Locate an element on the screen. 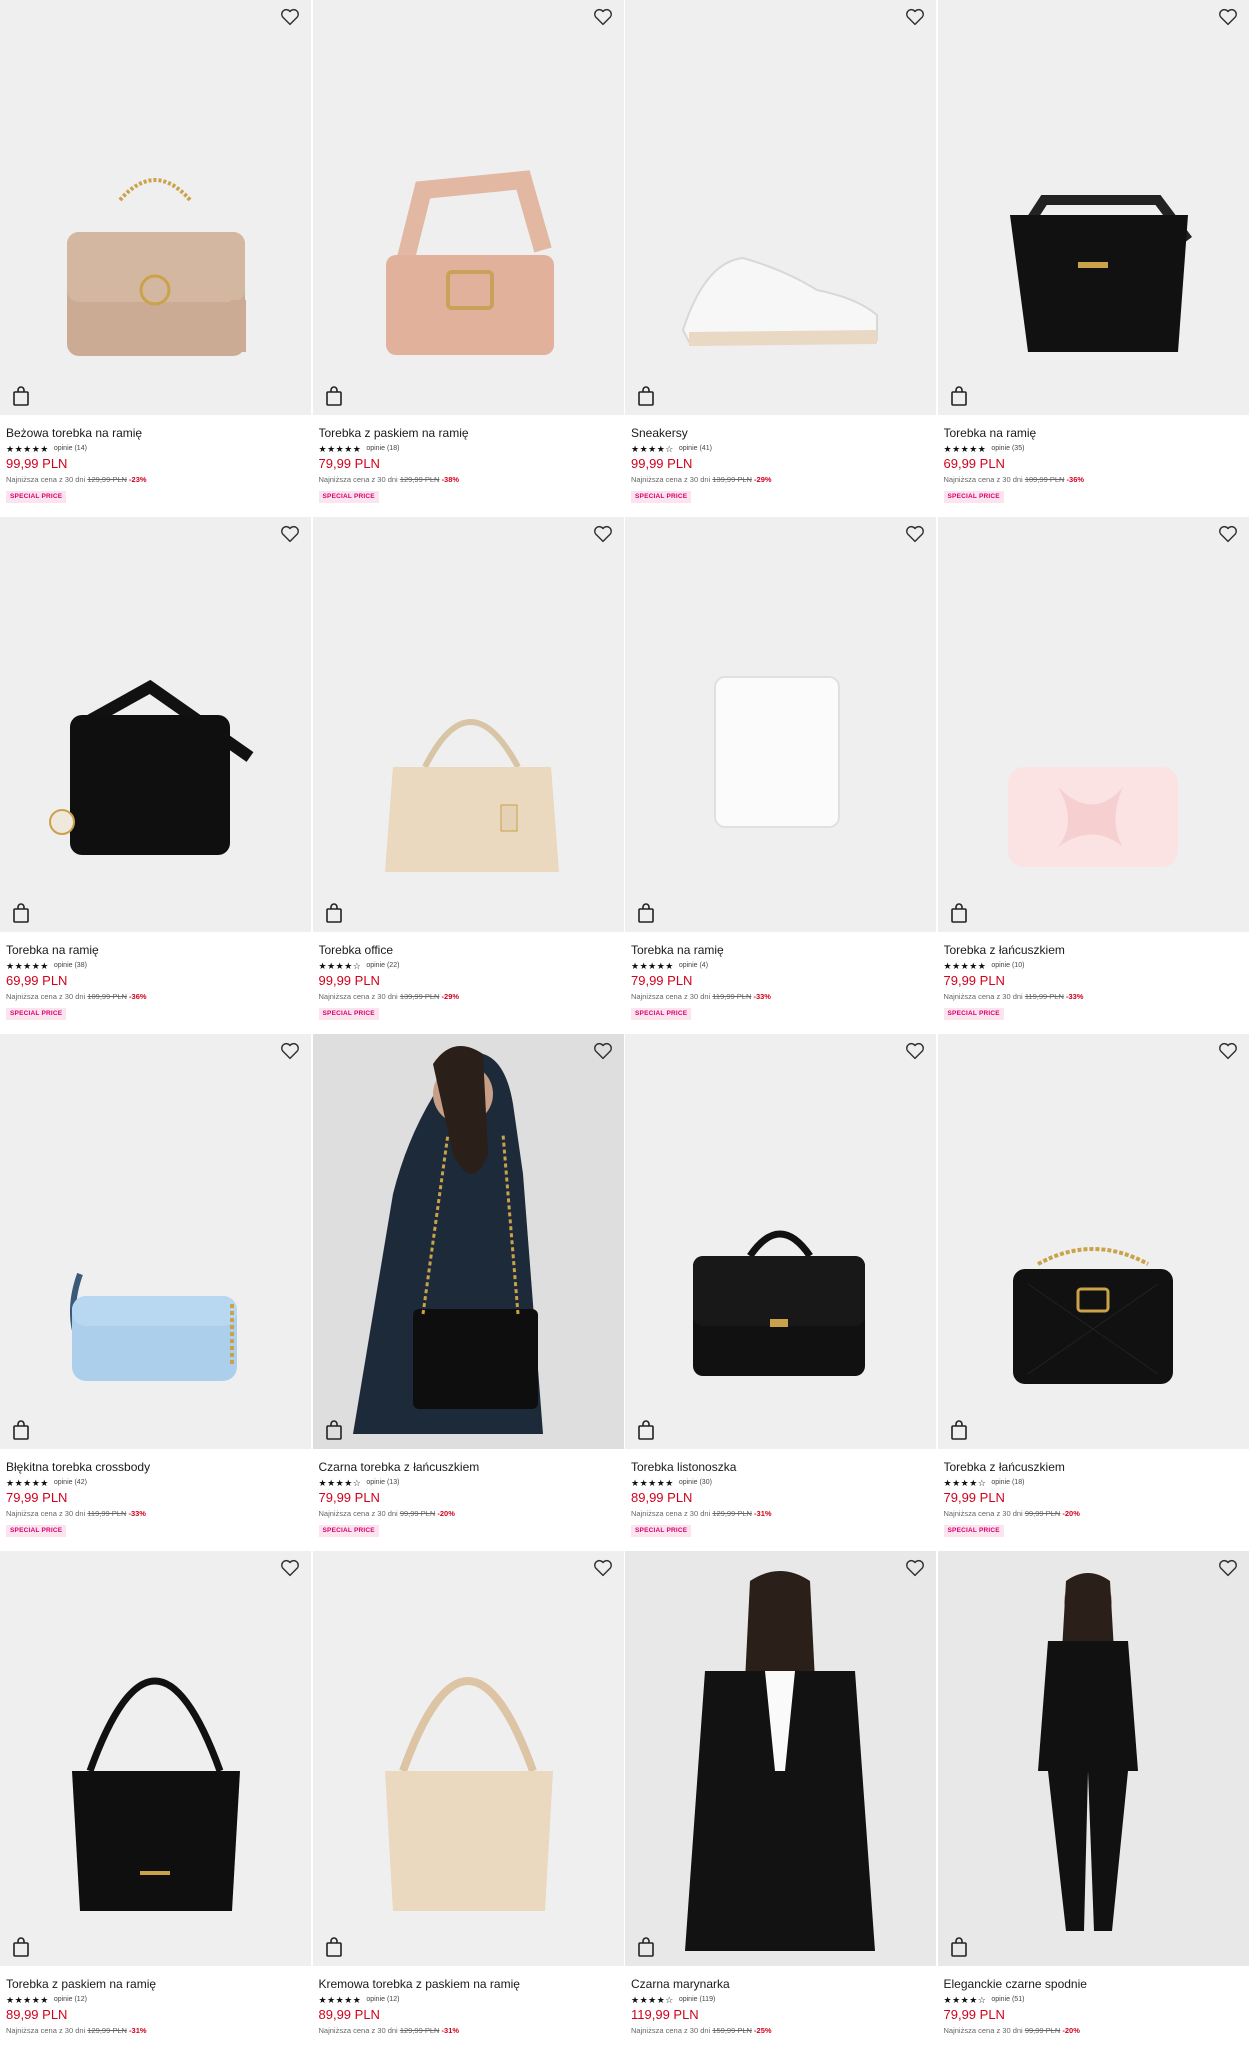 This screenshot has width=1250, height=2068. product-name: Kremowa torebka z paskiem na ramię is located at coordinates (469, 1984).